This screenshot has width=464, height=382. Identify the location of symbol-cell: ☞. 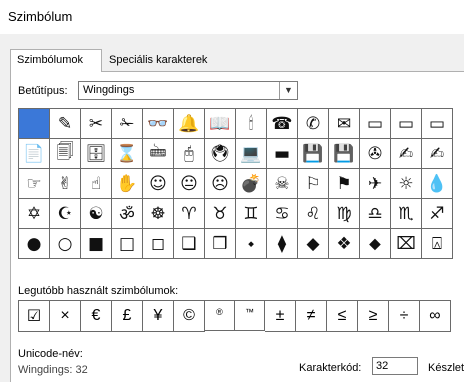
(34, 184).